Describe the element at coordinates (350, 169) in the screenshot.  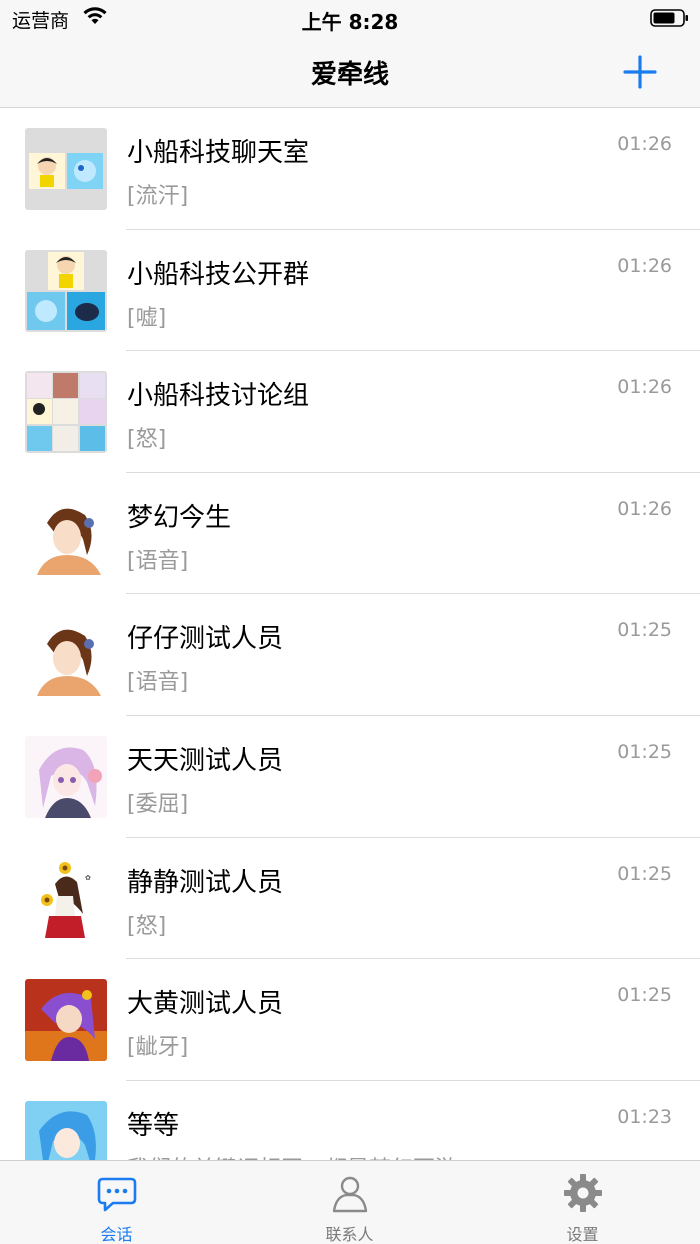
I see `conversation-row: 小船科技聊天室 [流汗] 01:26` at that location.